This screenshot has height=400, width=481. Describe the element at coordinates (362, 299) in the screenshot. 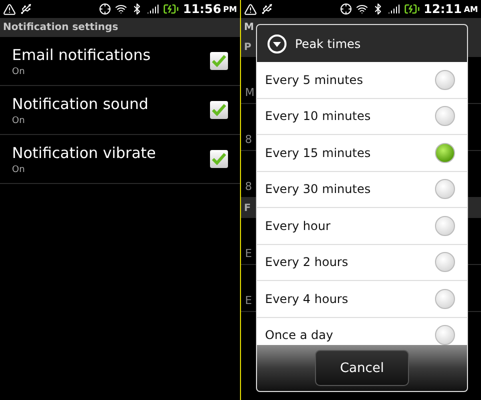

I see `option-row: Every 4 hours` at that location.